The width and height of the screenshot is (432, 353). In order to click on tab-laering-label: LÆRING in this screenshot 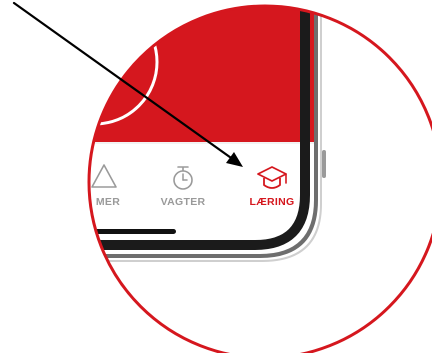, I will do `click(272, 202)`.